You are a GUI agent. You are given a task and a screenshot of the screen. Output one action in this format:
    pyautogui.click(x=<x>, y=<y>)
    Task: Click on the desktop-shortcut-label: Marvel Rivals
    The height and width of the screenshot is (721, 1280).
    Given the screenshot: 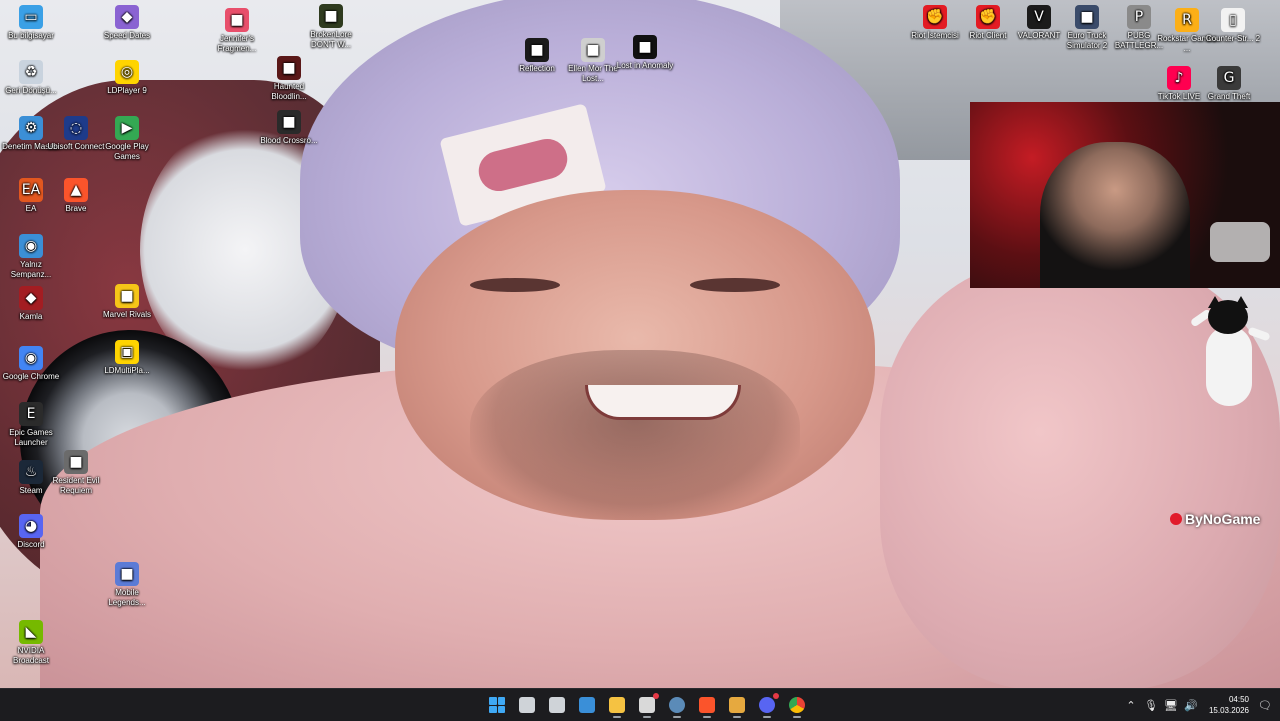 What is the action you would take?
    pyautogui.click(x=126, y=314)
    